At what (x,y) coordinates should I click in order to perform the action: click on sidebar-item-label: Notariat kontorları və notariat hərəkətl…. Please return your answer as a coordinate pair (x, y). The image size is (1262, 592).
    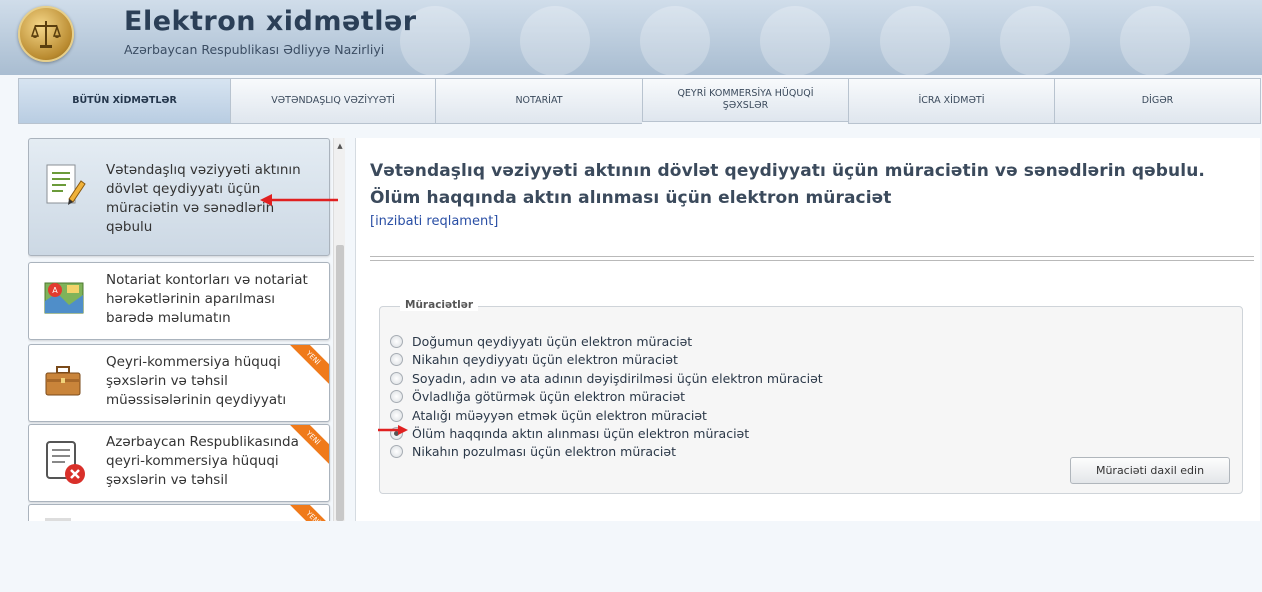
    Looking at the image, I should click on (207, 299).